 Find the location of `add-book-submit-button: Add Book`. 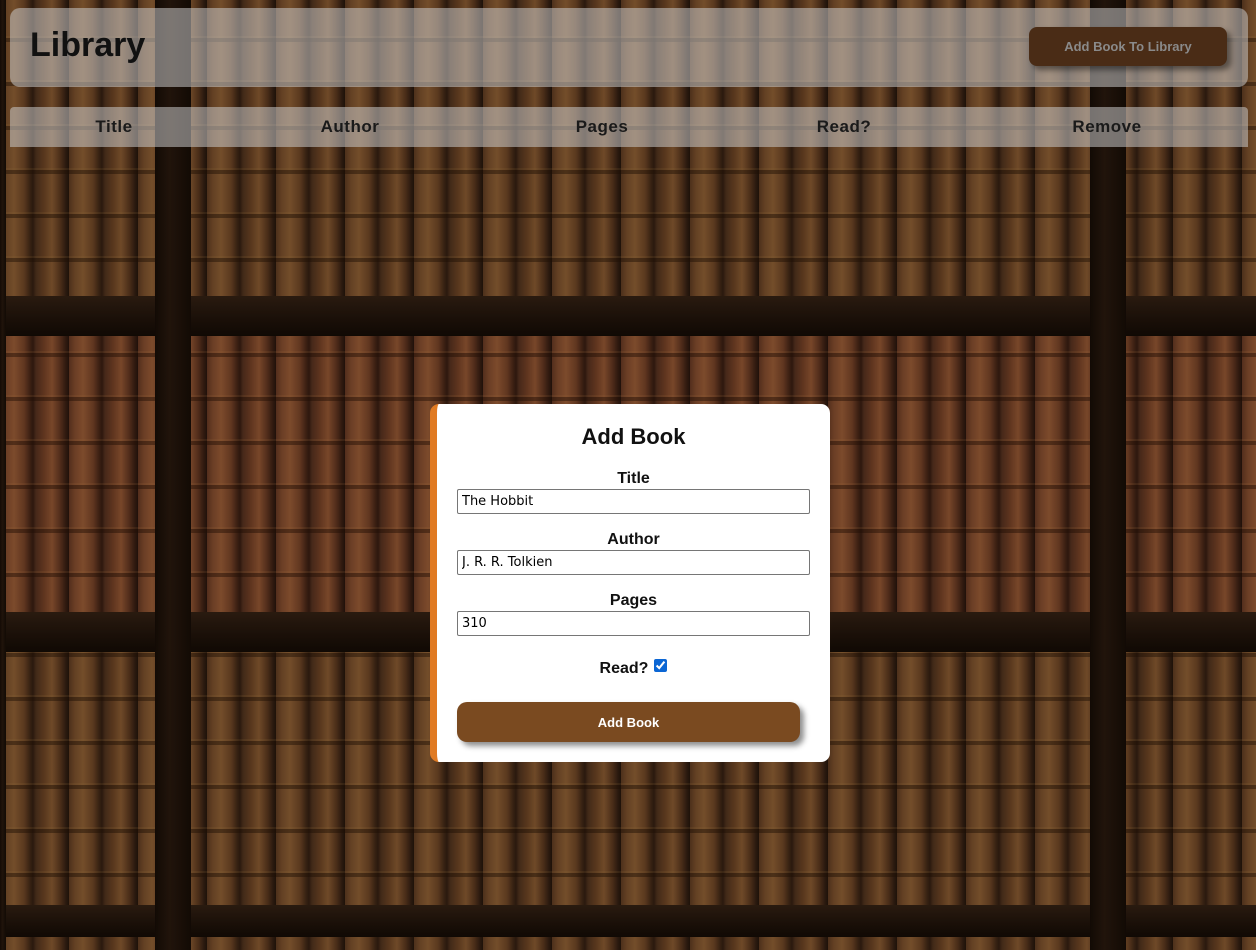

add-book-submit-button: Add Book is located at coordinates (628, 722).